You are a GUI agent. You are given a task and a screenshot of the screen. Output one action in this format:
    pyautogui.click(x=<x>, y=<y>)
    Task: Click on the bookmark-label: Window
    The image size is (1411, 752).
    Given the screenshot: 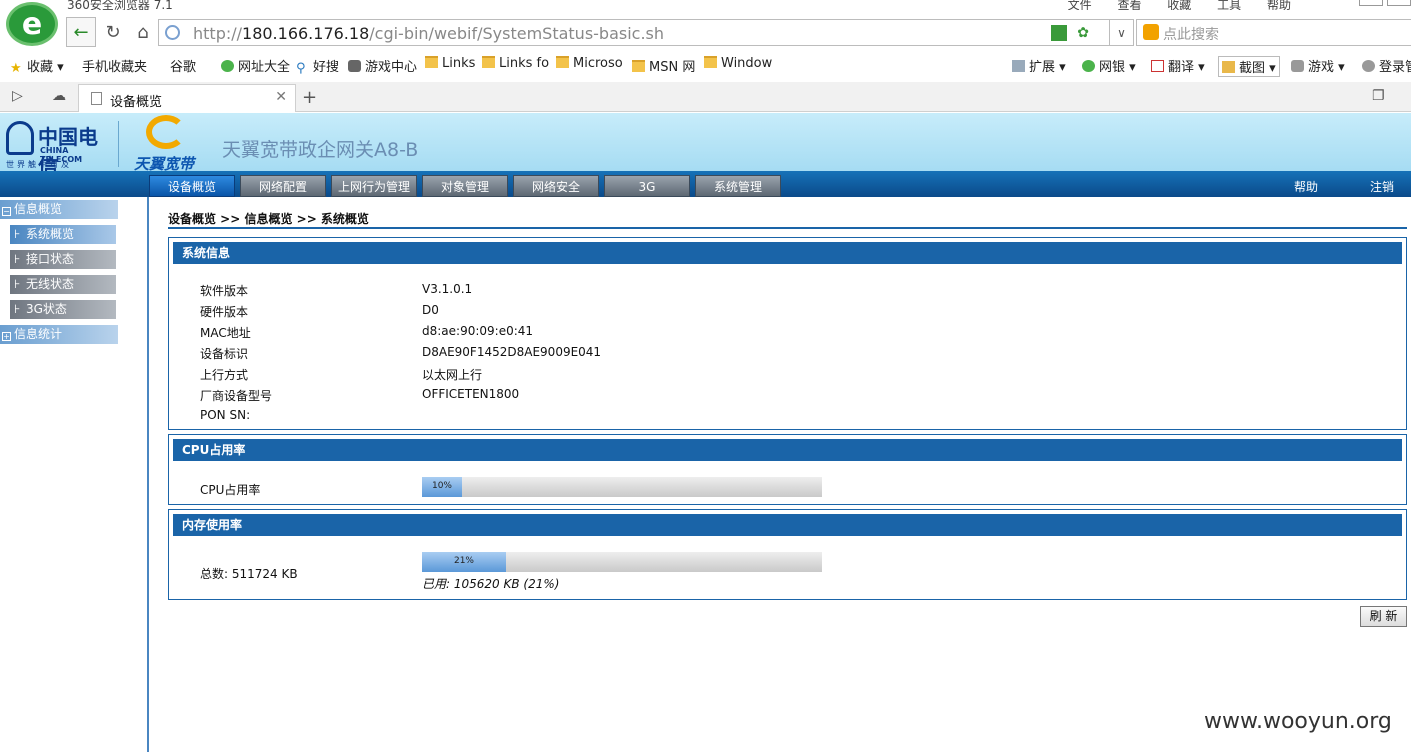 What is the action you would take?
    pyautogui.click(x=747, y=63)
    